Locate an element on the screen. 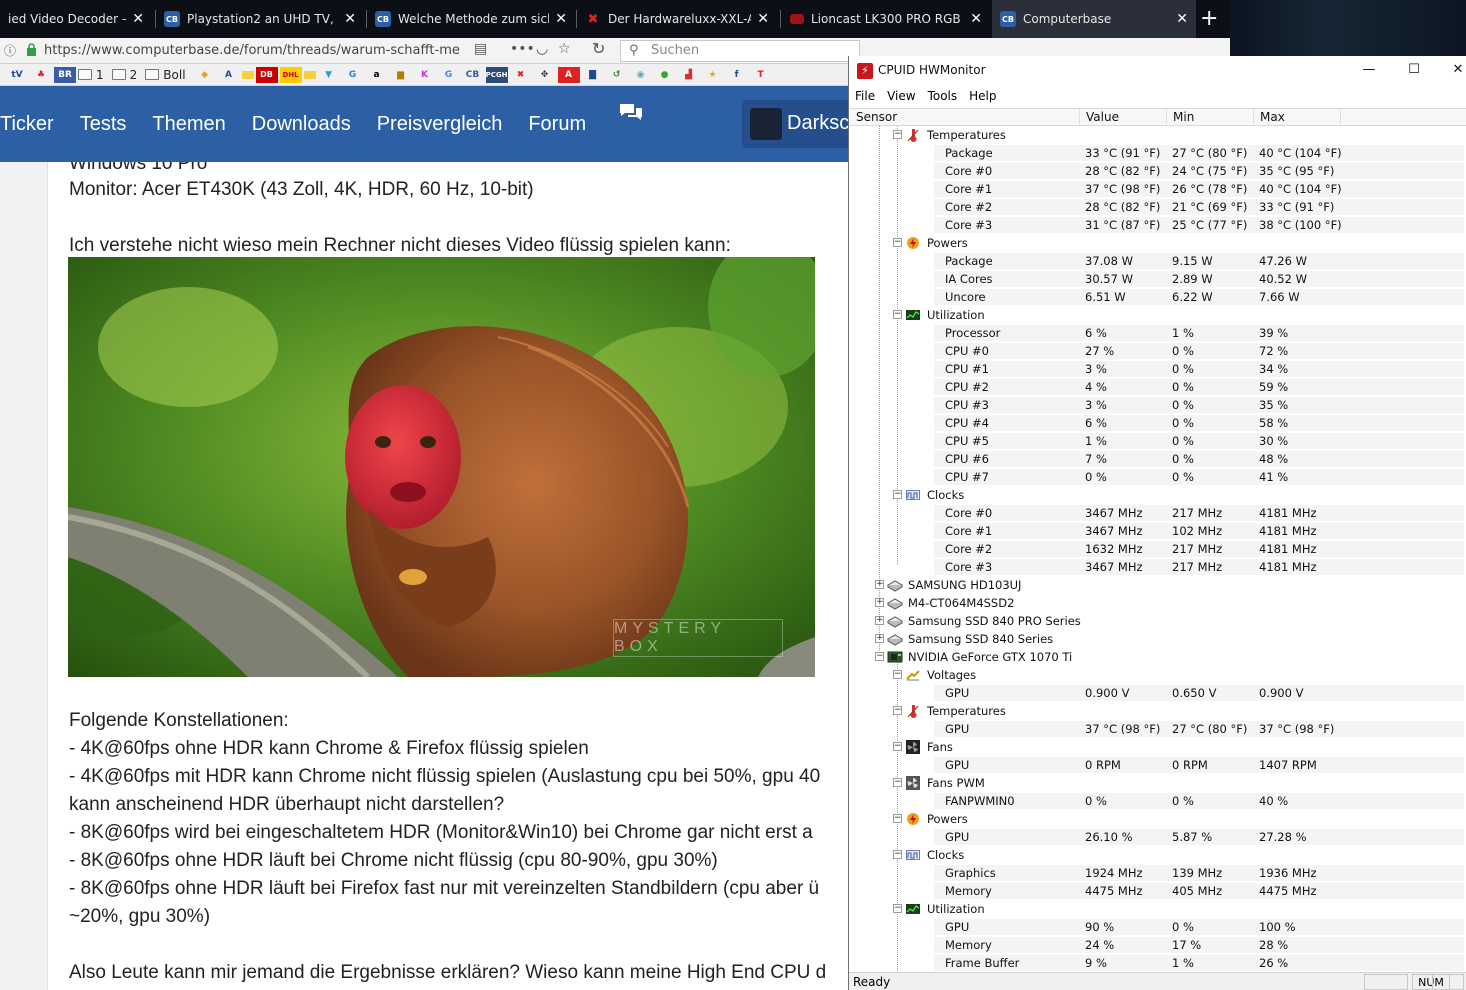  sensor-row: CPU #0 27 % 0 % 72 % is located at coordinates (1158, 351).